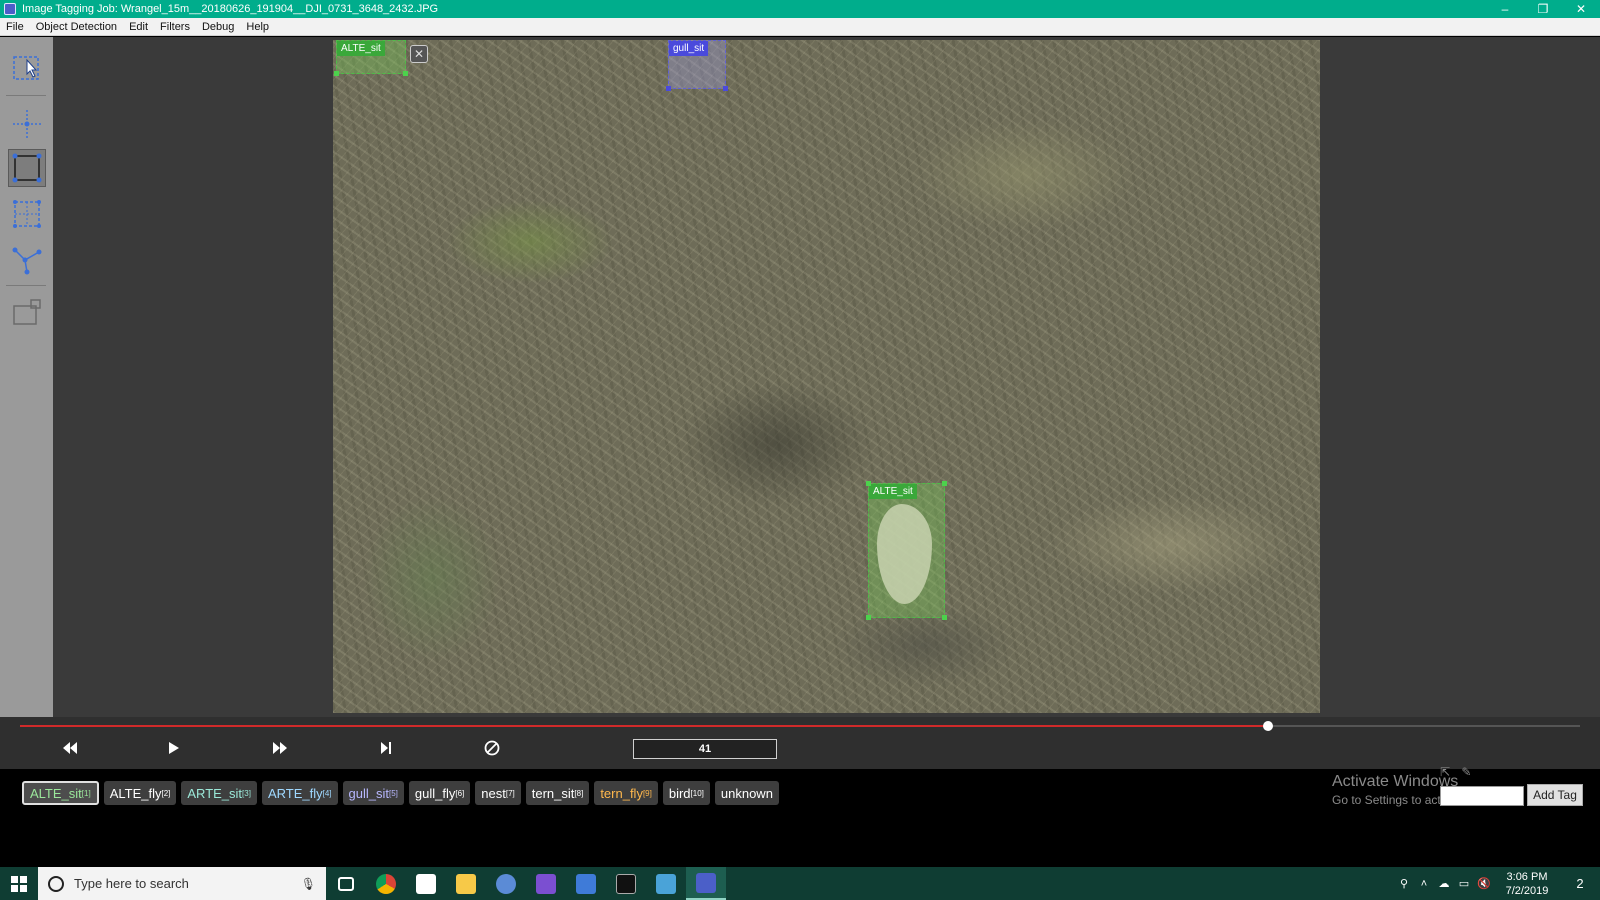 The width and height of the screenshot is (1600, 900). Describe the element at coordinates (1445, 772) in the screenshot. I see `share-icon: ⇱` at that location.